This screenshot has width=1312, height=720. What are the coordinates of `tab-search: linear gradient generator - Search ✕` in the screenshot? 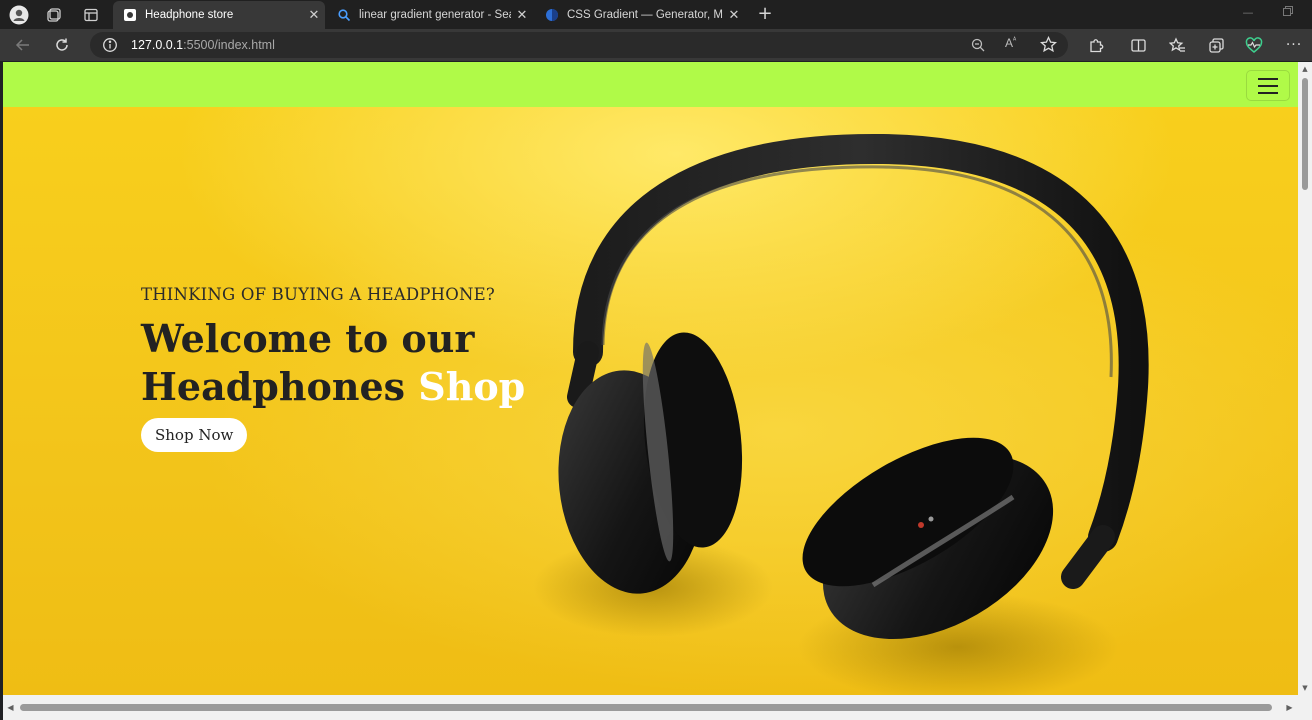 It's located at (430, 15).